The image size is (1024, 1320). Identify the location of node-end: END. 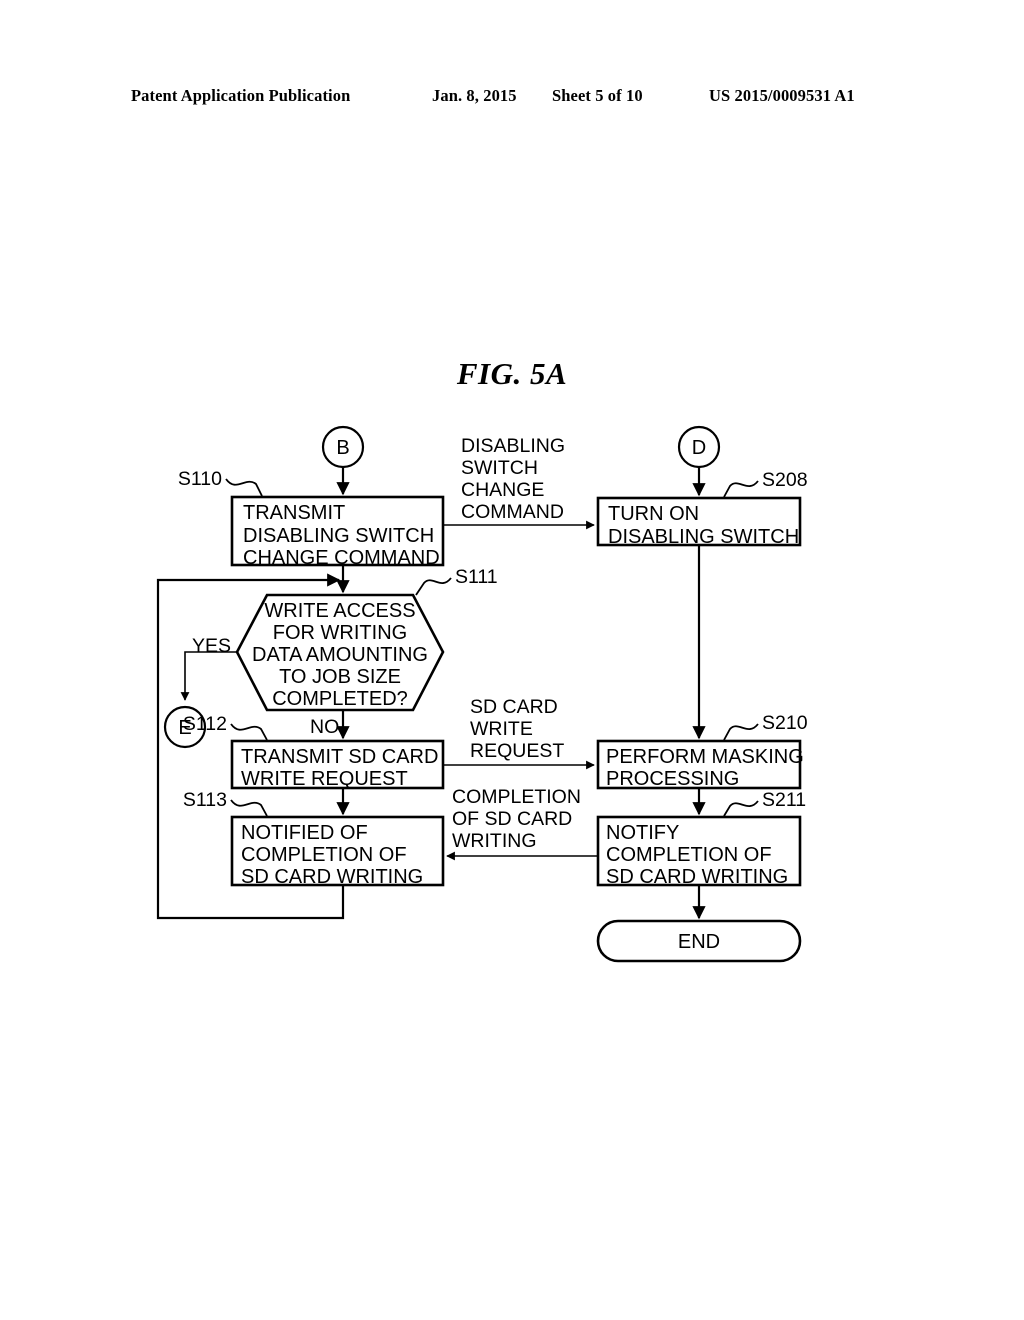
(699, 941).